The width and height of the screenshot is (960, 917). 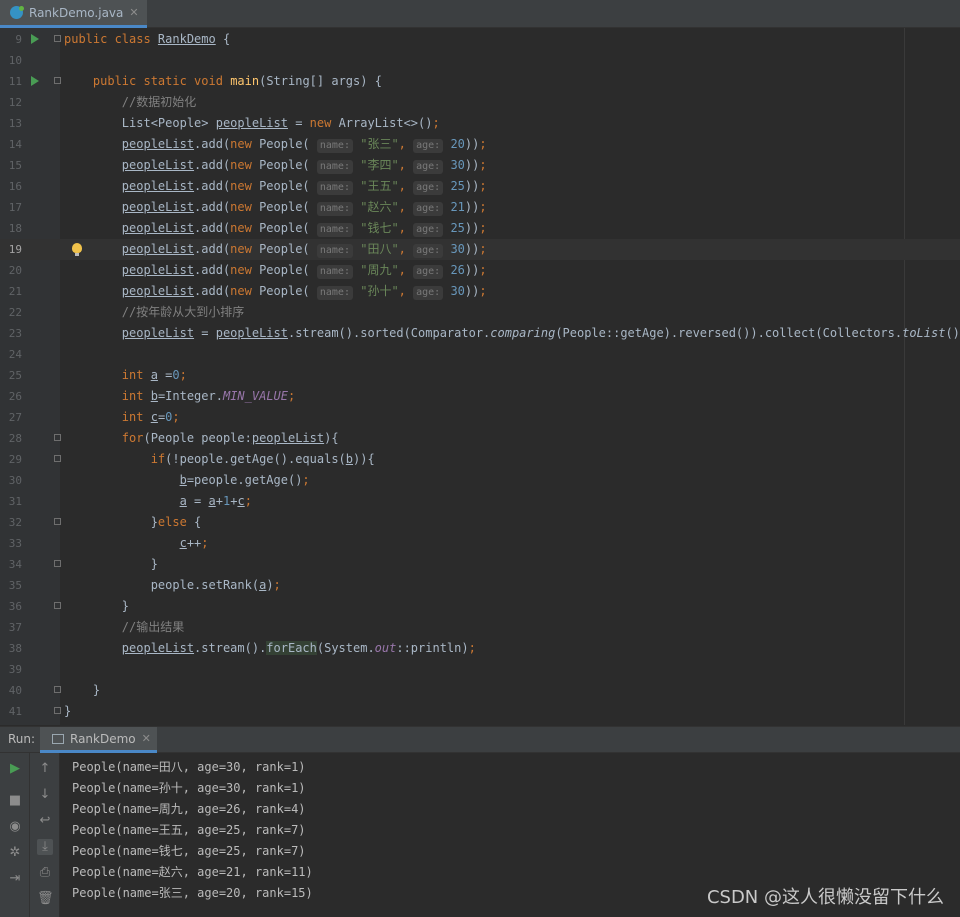 I want to click on code-line: 33 c++;, so click(x=480, y=543).